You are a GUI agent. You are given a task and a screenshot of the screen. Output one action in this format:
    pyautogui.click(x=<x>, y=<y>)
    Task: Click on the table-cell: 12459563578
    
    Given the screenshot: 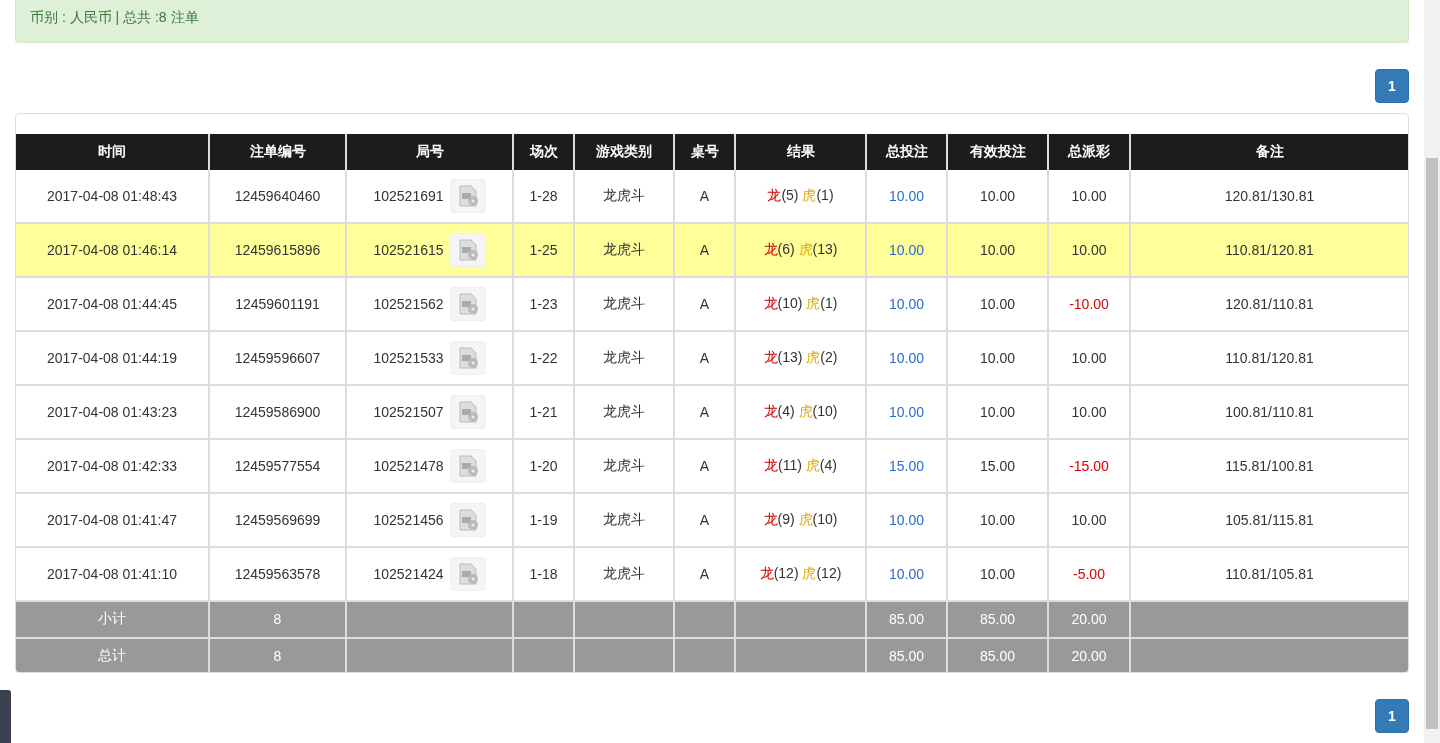 What is the action you would take?
    pyautogui.click(x=277, y=573)
    